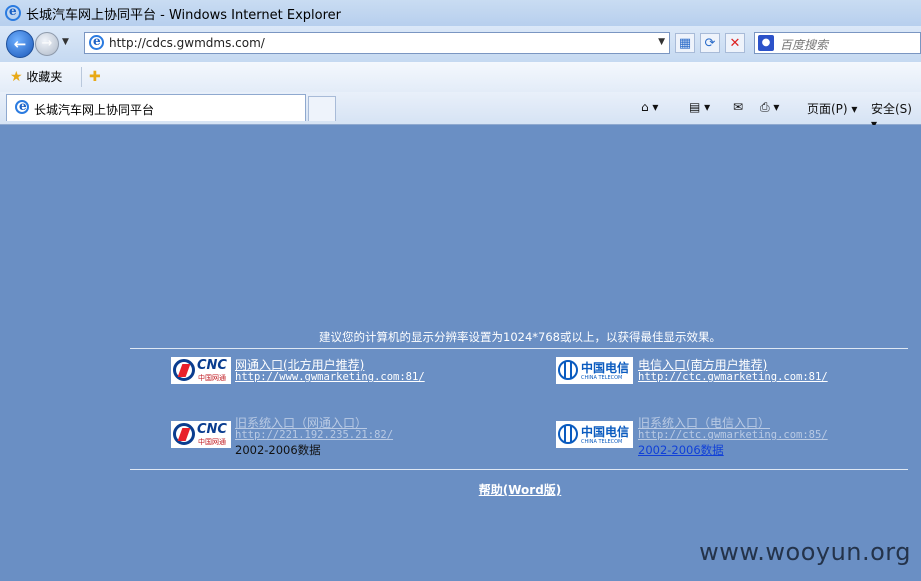 This screenshot has height=581, width=921. What do you see at coordinates (94, 110) in the screenshot?
I see `tab-label: 长城汽车网上协同平台` at bounding box center [94, 110].